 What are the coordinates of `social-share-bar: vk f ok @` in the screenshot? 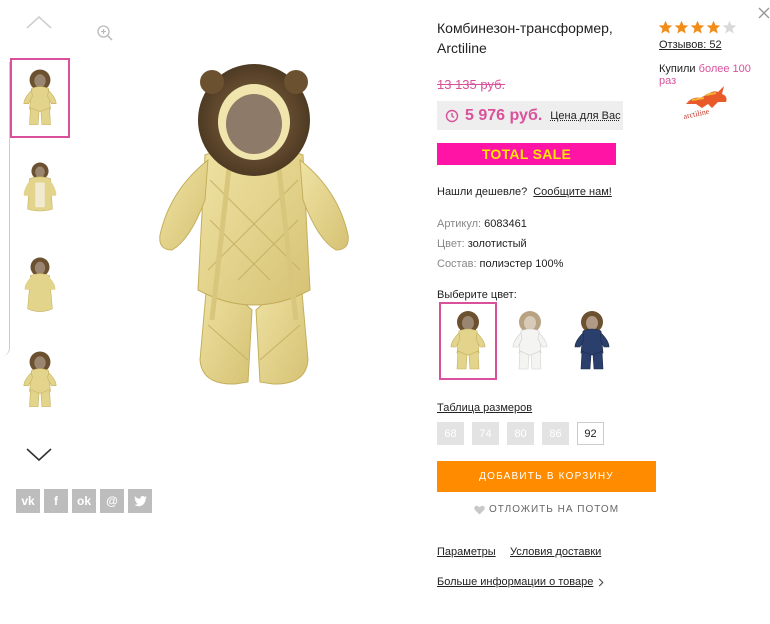 It's located at (84, 501).